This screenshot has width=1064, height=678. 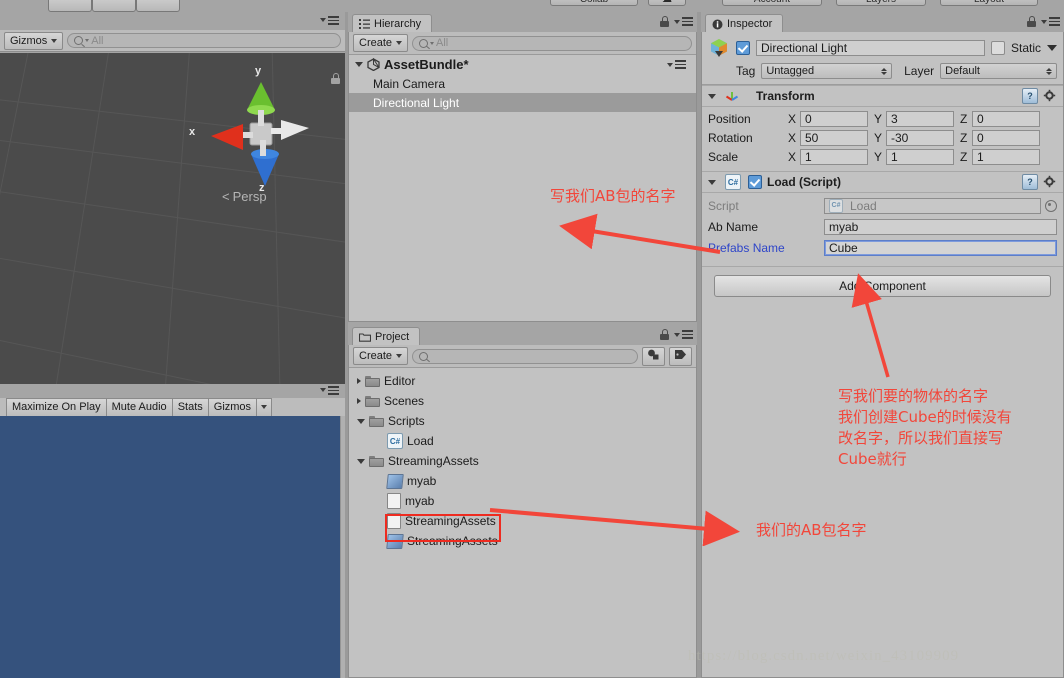 I want to click on script-row: Script C# Load, so click(x=882, y=205).